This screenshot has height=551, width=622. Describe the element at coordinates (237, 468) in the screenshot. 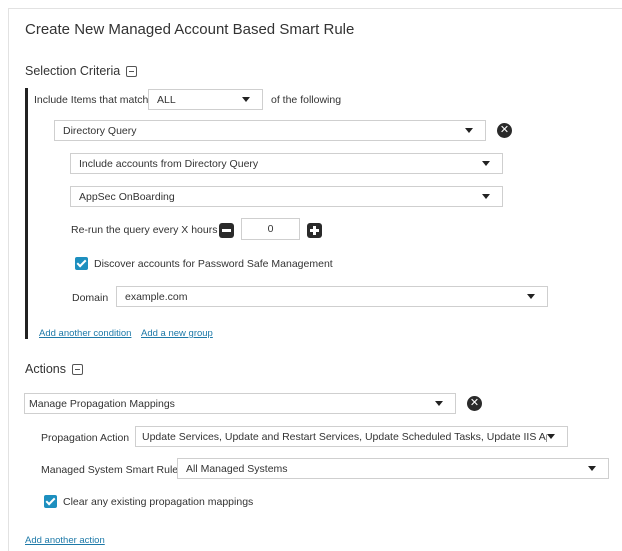

I see `smart-rule-value: All Managed Systems` at that location.